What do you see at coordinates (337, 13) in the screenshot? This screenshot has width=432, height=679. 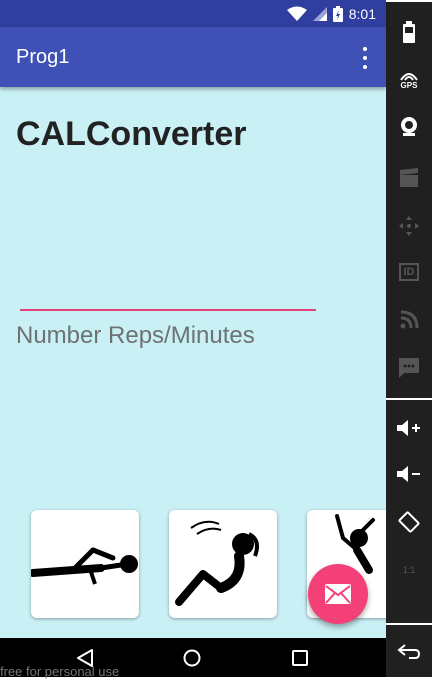 I see `battery-icon` at bounding box center [337, 13].